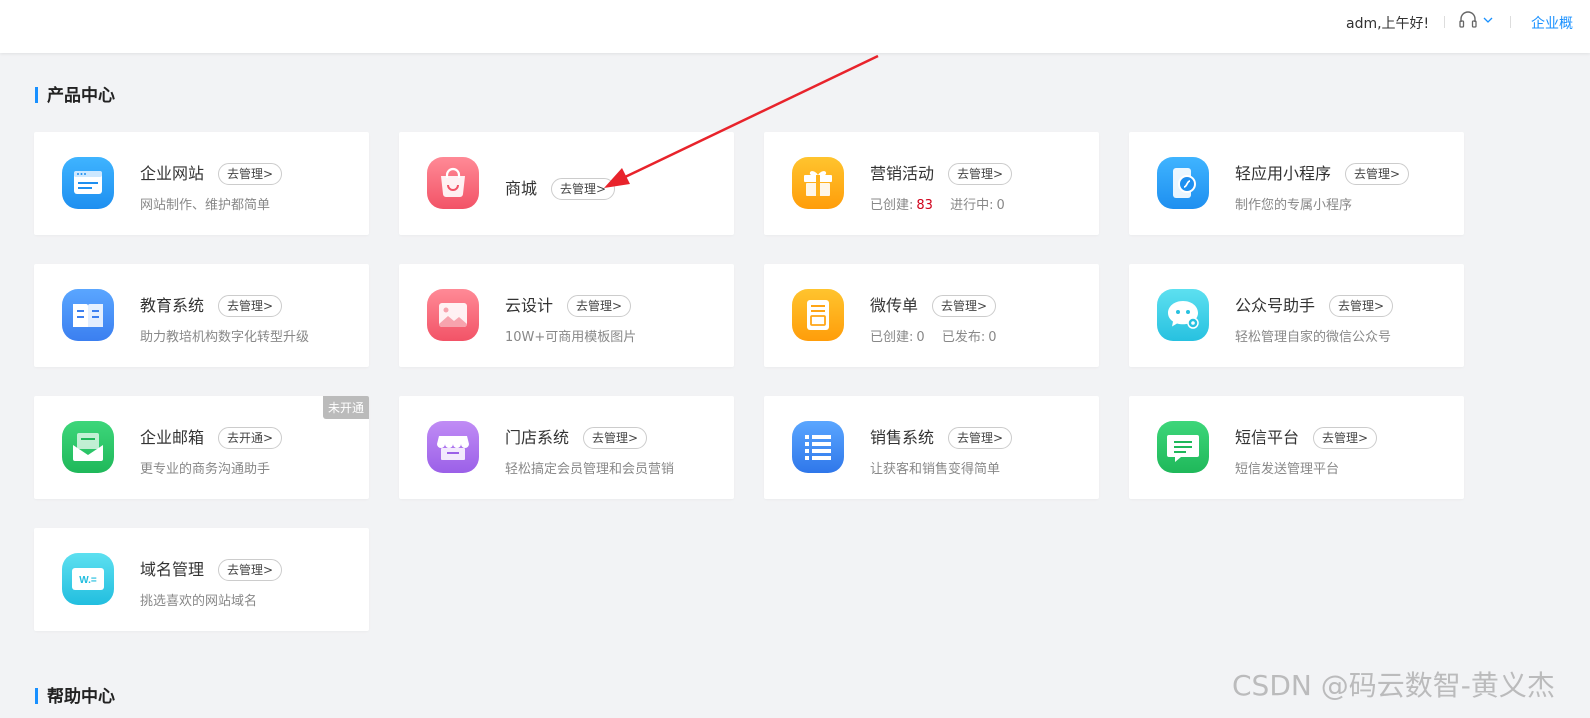 The height and width of the screenshot is (718, 1590). What do you see at coordinates (818, 447) in the screenshot?
I see `list-icon` at bounding box center [818, 447].